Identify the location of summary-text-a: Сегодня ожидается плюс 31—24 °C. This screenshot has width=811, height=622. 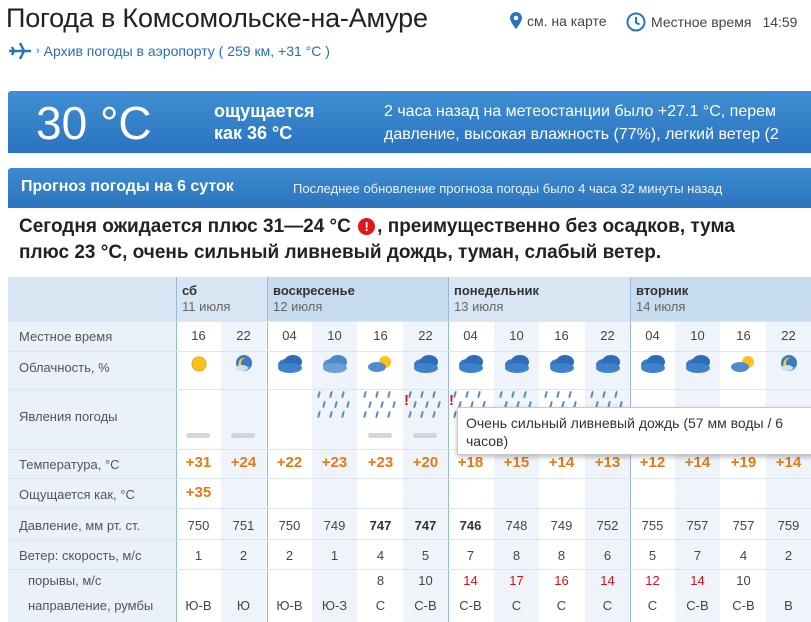
(185, 226).